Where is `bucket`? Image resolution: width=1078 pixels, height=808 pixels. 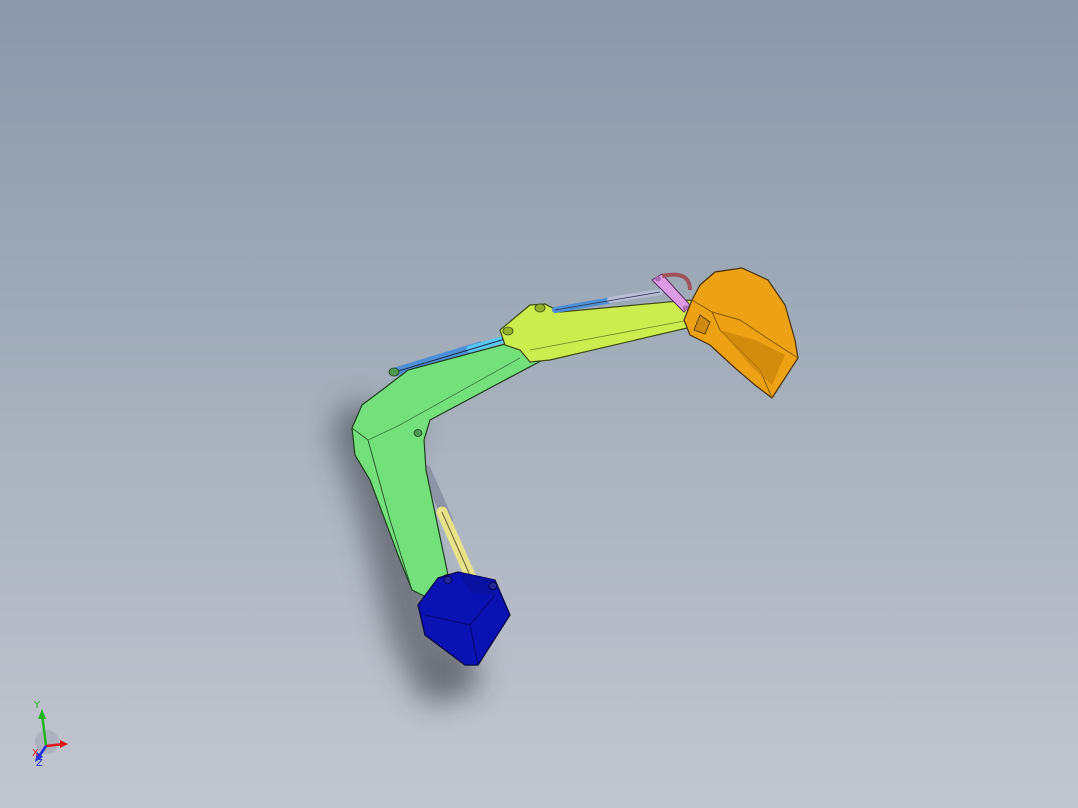
bucket is located at coordinates (741, 333).